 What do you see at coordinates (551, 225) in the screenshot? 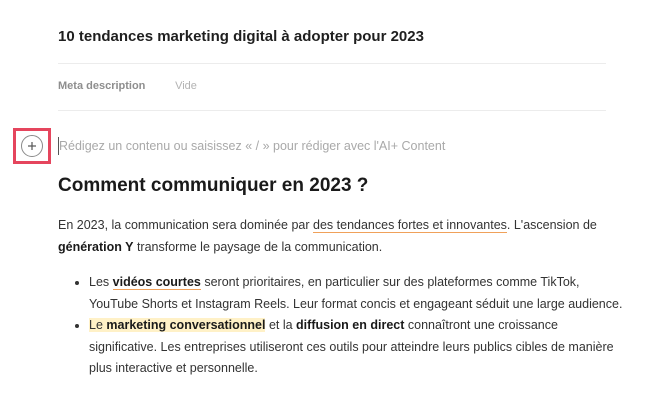
I see `paragraph-text: . L'ascension de` at bounding box center [551, 225].